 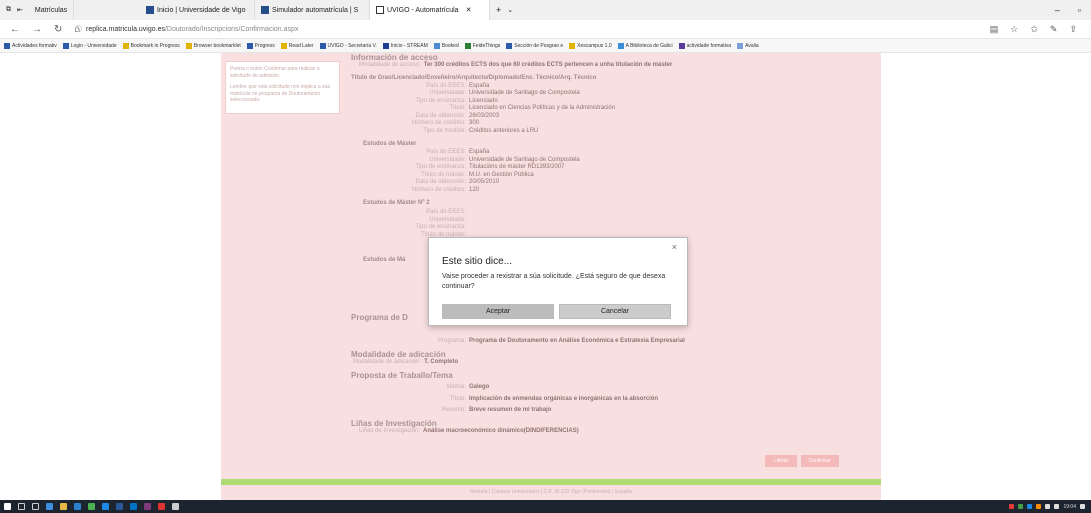 What do you see at coordinates (450, 45) in the screenshot?
I see `favorite-label: Booked` at bounding box center [450, 45].